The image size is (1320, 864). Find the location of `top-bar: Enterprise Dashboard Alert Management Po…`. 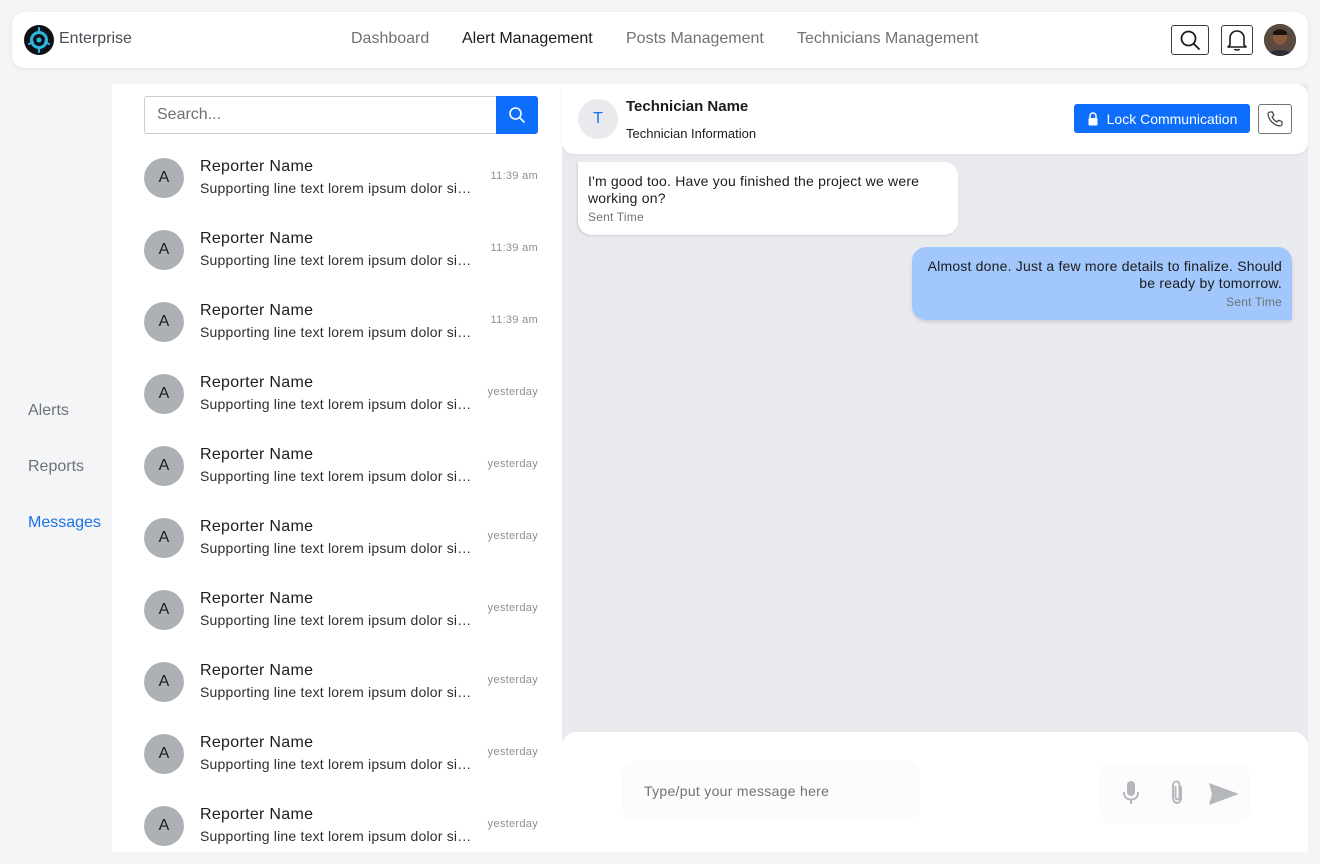

top-bar: Enterprise Dashboard Alert Management Po… is located at coordinates (660, 40).